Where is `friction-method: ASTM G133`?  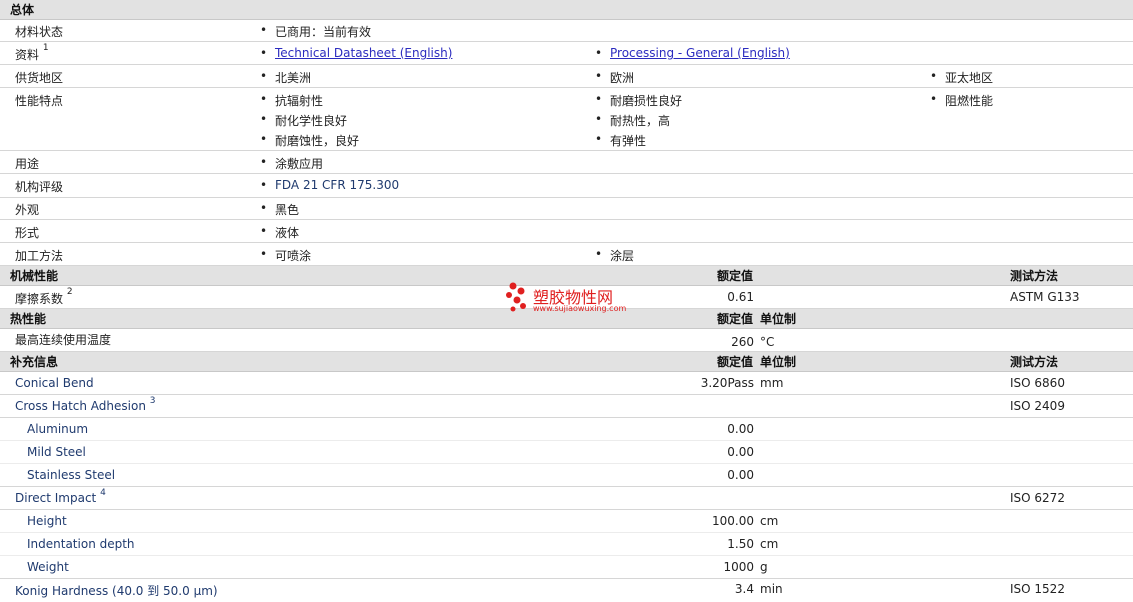
friction-method: ASTM G133 is located at coordinates (1045, 297).